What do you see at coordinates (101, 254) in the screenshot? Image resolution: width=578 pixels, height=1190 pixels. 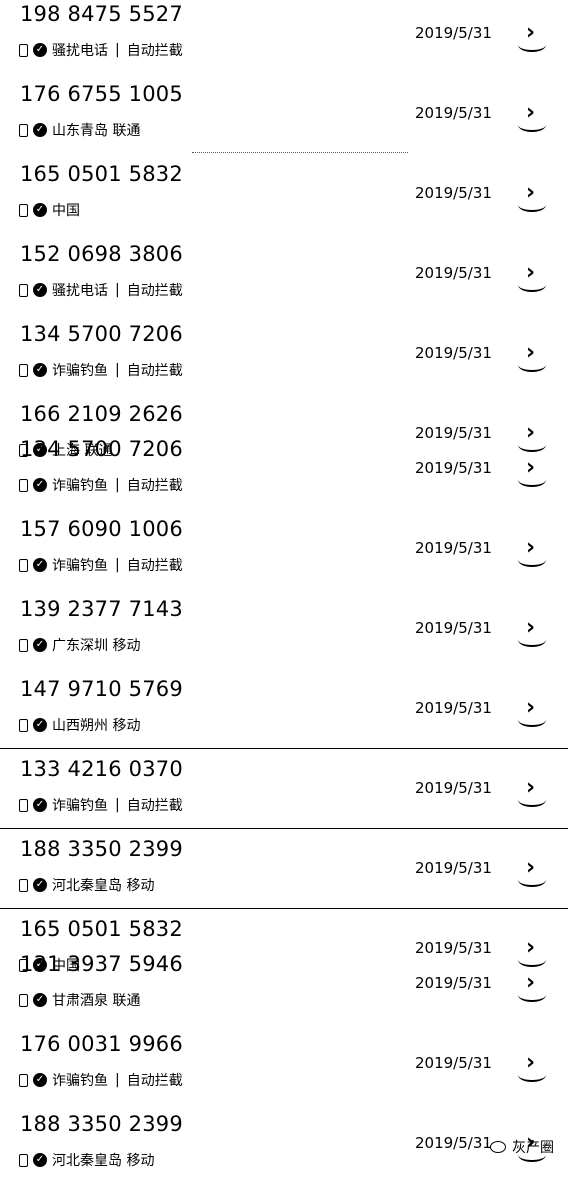 I see `phone-number: 152 0698 3806` at bounding box center [101, 254].